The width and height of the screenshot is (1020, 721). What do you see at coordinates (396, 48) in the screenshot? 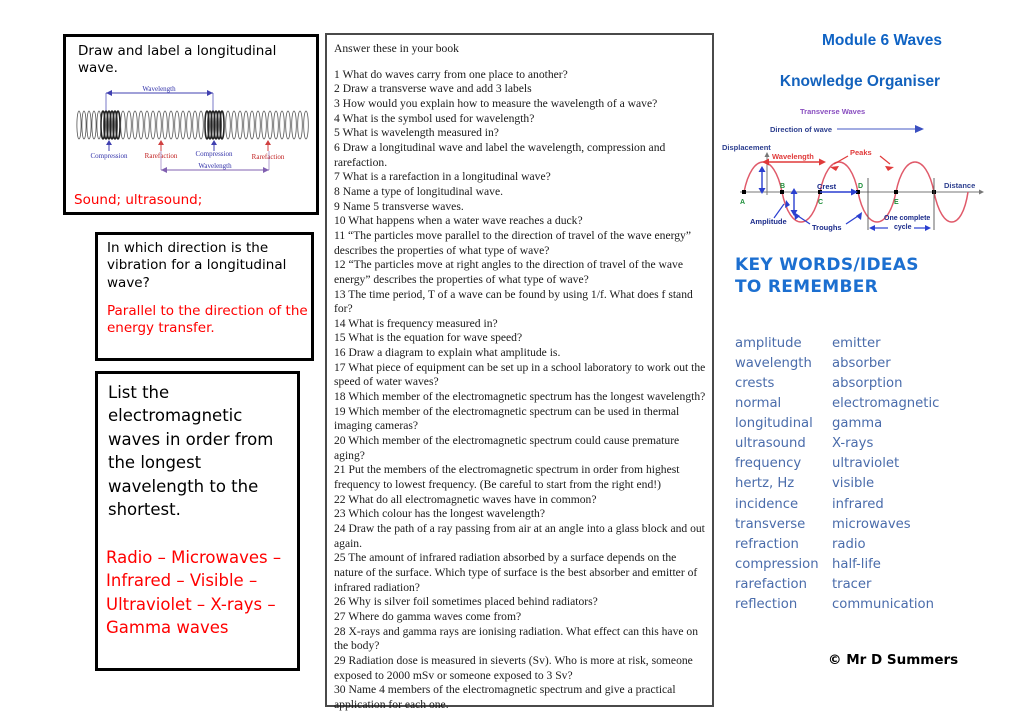
I see `questions-heading: Answer these in your book` at bounding box center [396, 48].